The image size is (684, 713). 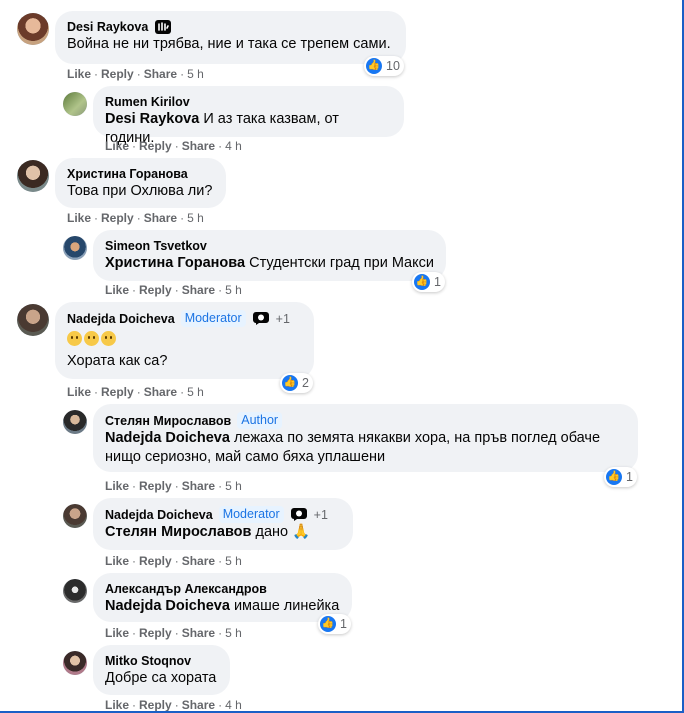 I want to click on author-badge: Author, so click(x=260, y=420).